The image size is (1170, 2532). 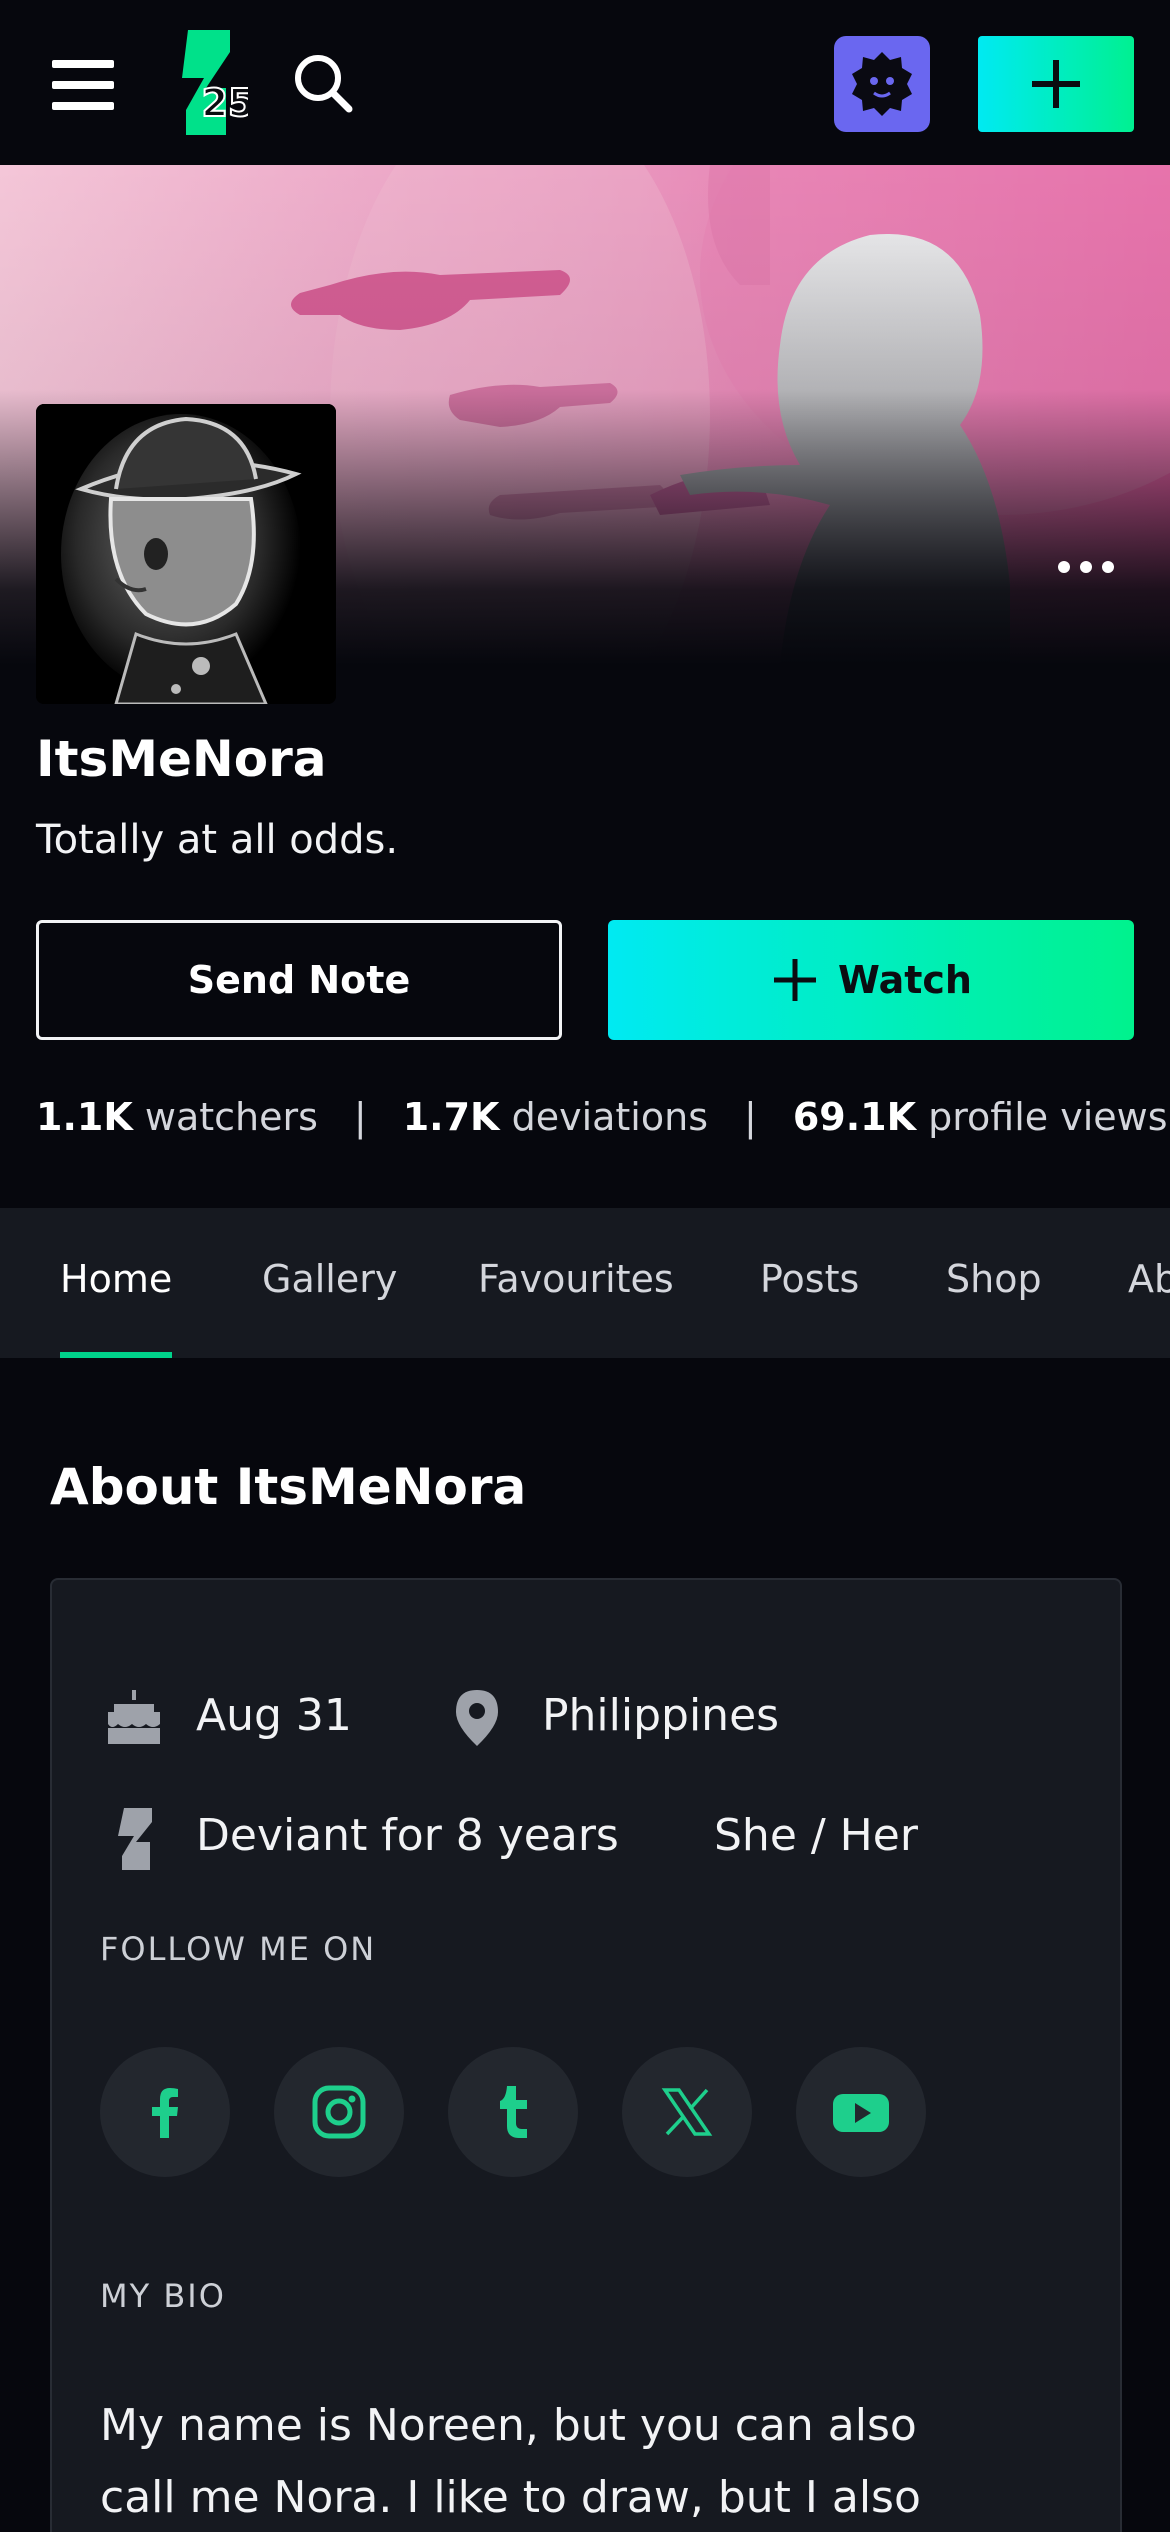 What do you see at coordinates (816, 1835) in the screenshot?
I see `pronouns-text: She / Her` at bounding box center [816, 1835].